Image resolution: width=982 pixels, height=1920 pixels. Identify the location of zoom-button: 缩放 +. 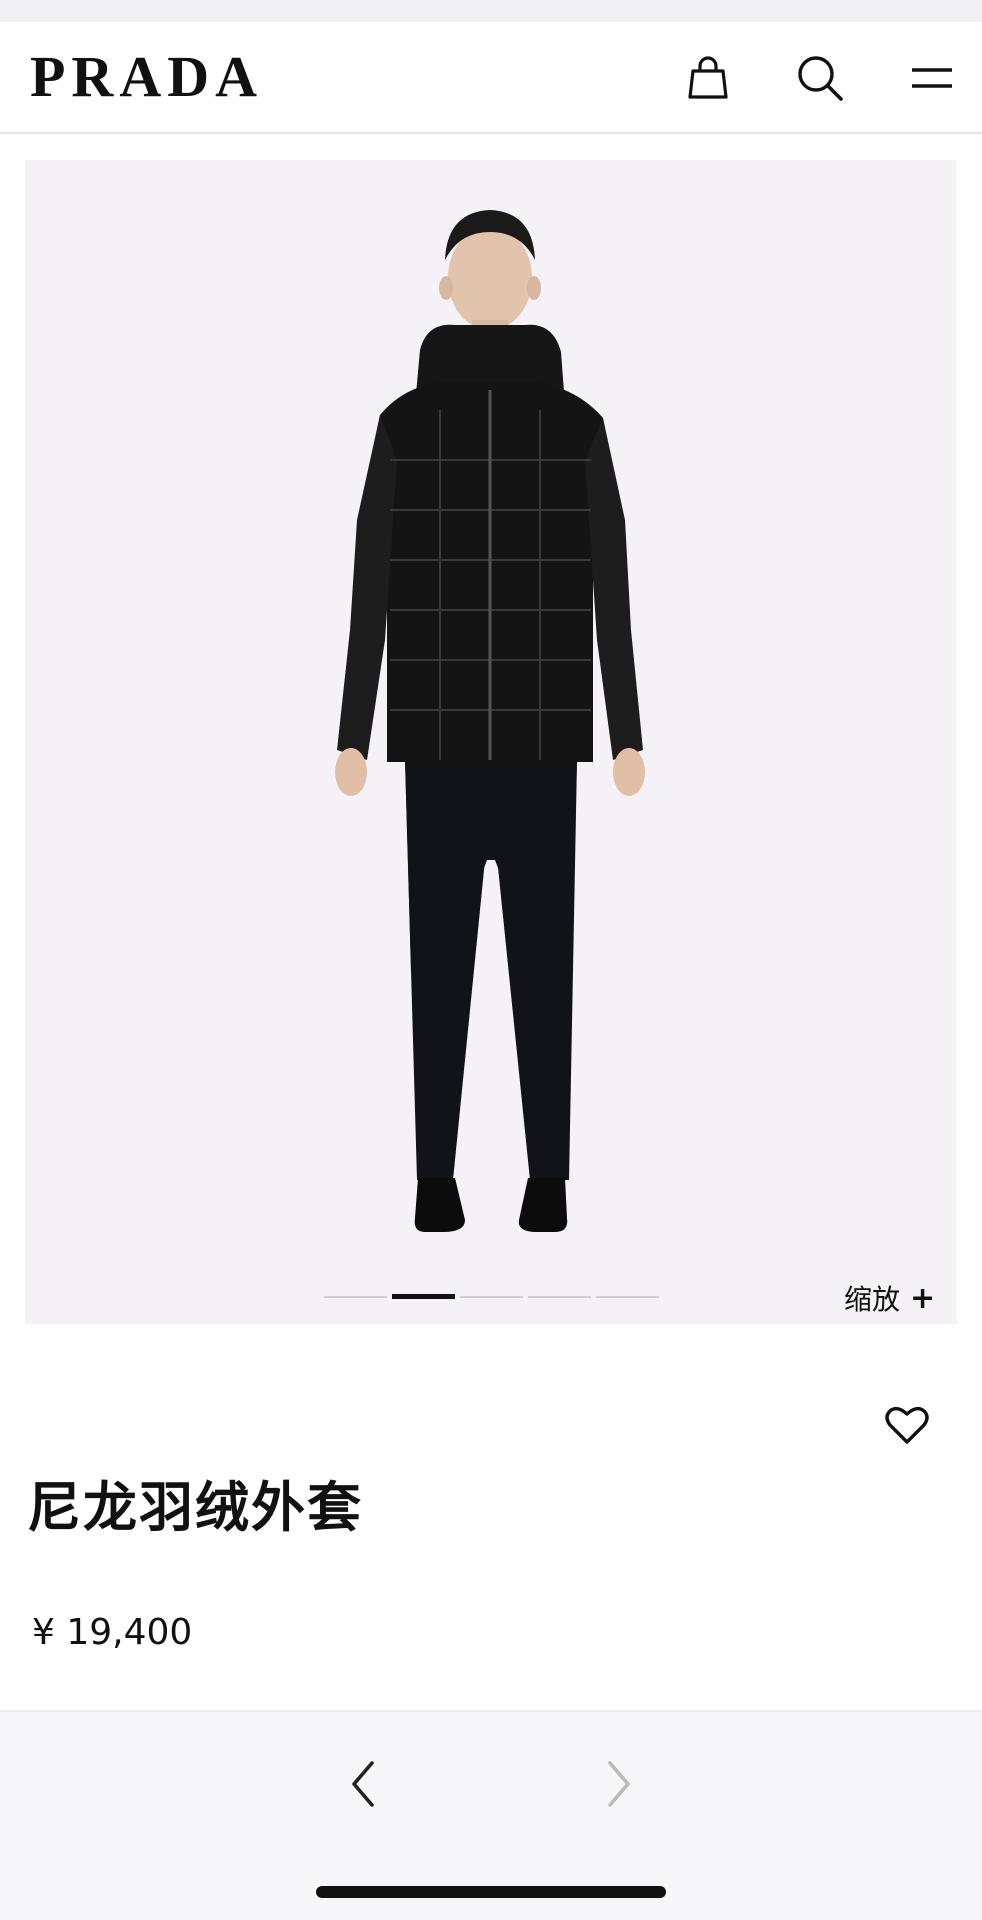
(889, 1298).